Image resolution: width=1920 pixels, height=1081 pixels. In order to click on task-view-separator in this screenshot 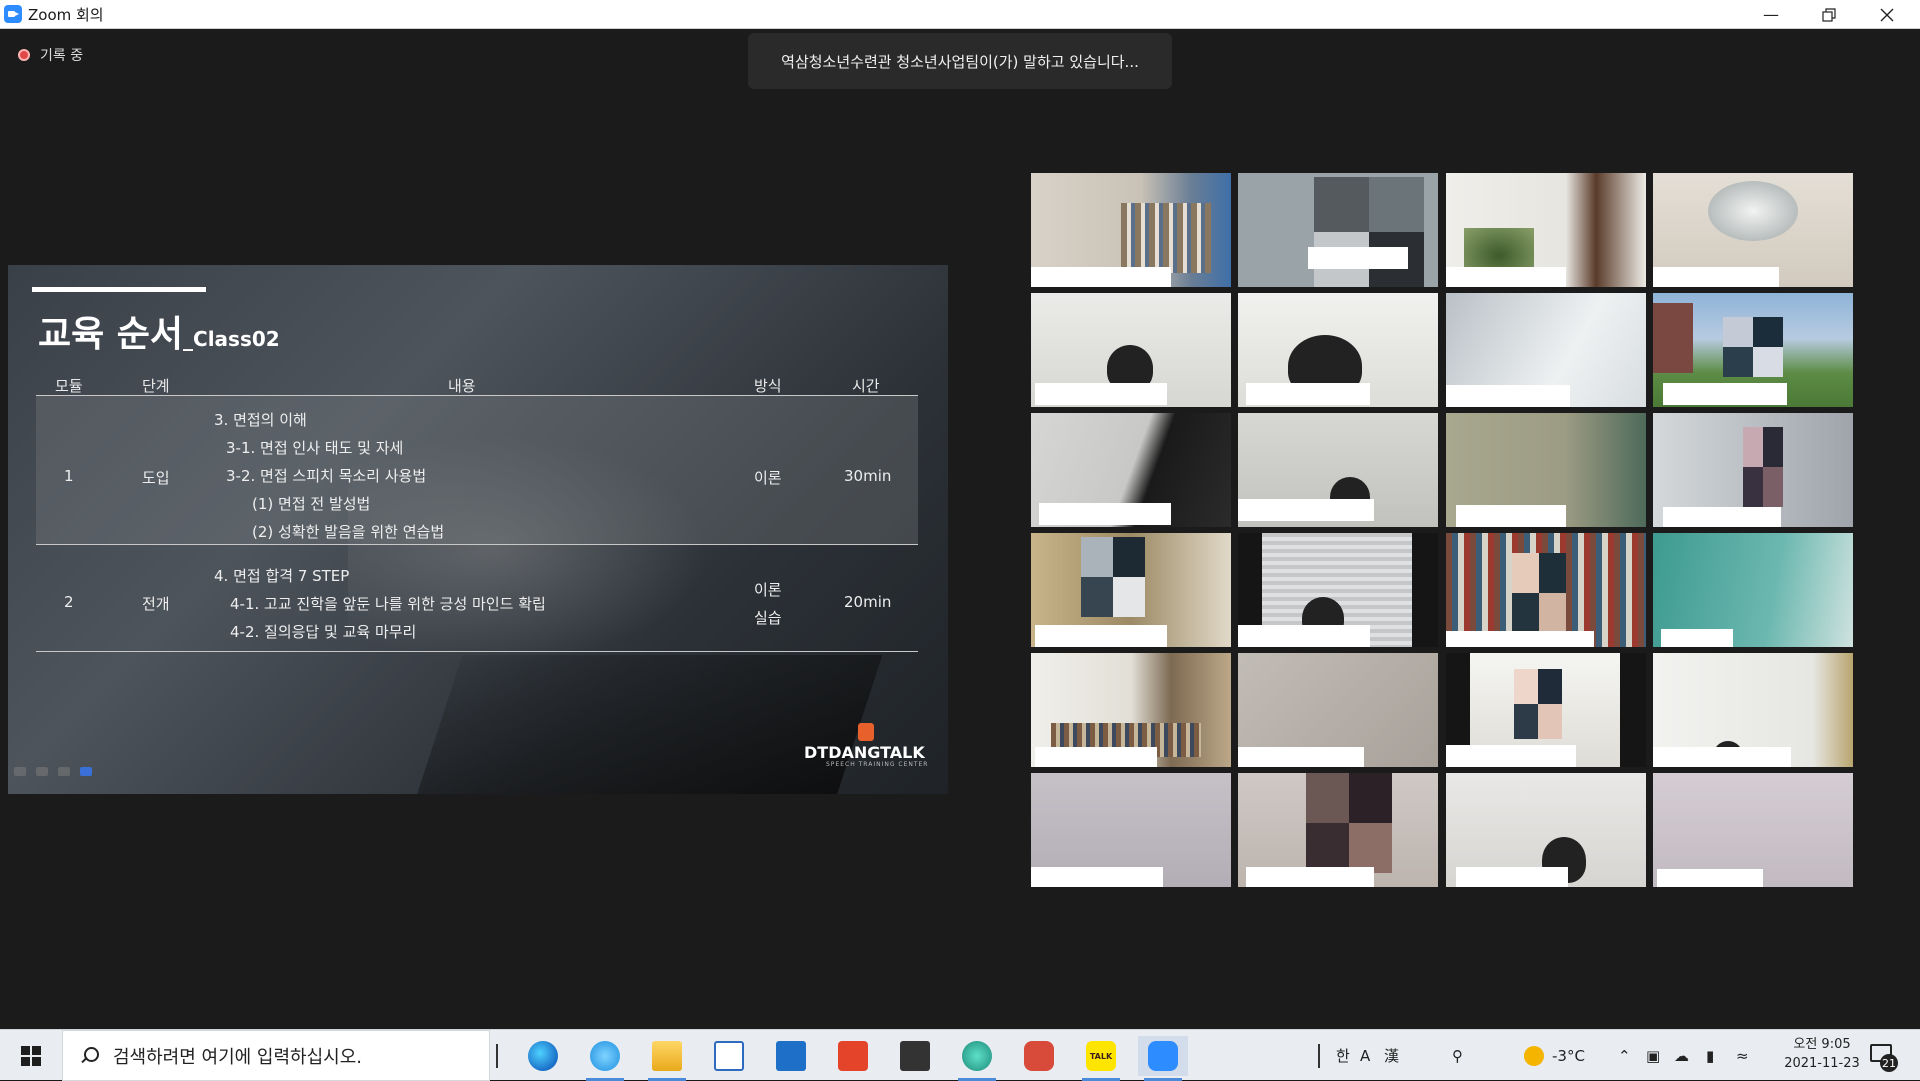, I will do `click(497, 1056)`.